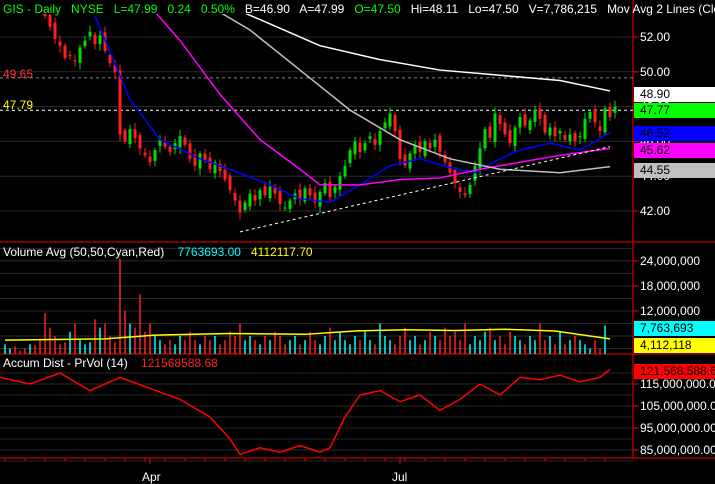 The height and width of the screenshot is (484, 715). I want to click on price-tick-label: 42.00, so click(655, 211).